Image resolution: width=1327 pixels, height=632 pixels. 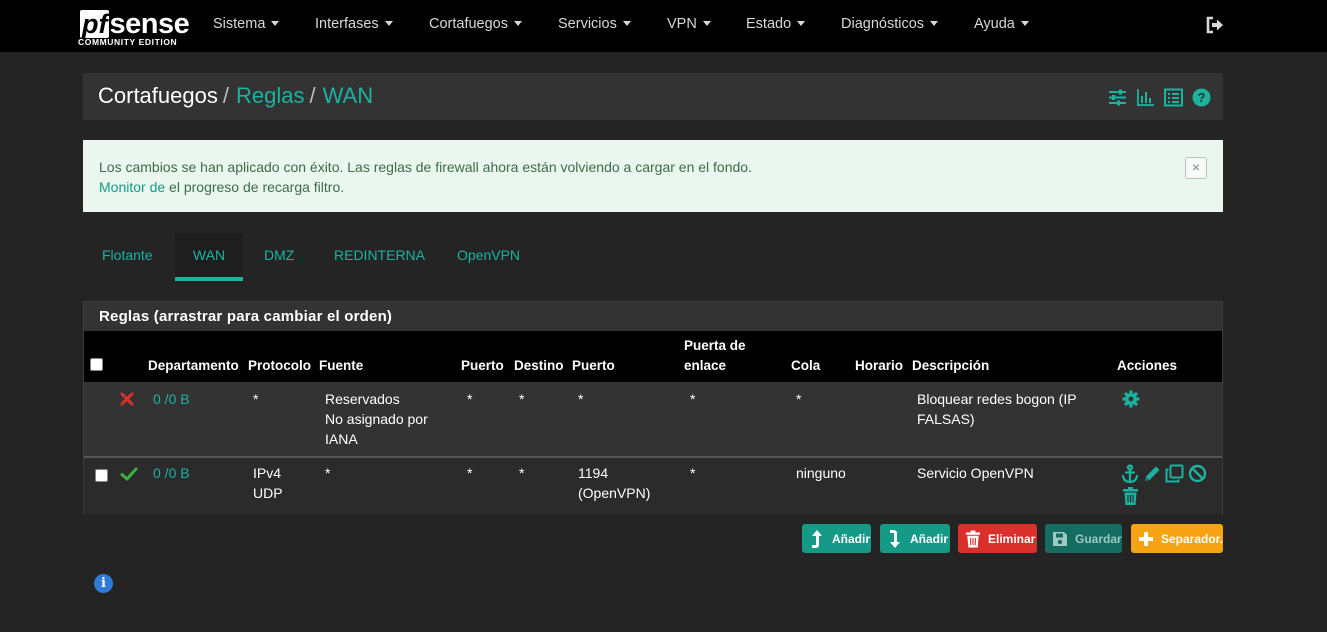 I want to click on nav-menu-cortafuegos: Cortafuegos, so click(x=475, y=24).